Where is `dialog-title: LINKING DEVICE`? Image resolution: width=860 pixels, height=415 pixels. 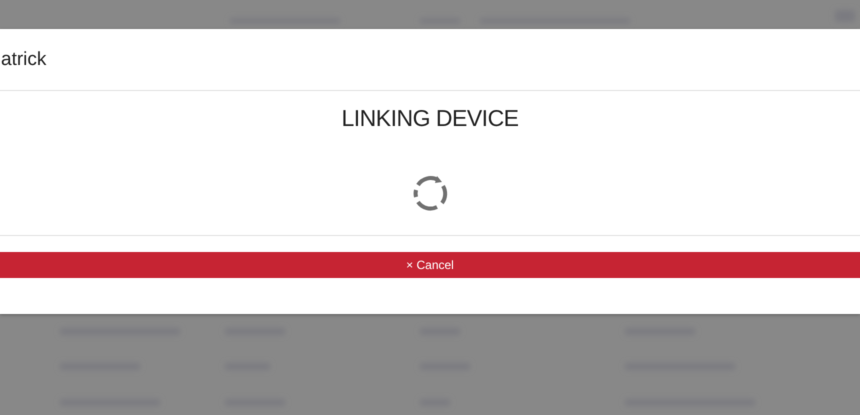
dialog-title: LINKING DEVICE is located at coordinates (430, 118).